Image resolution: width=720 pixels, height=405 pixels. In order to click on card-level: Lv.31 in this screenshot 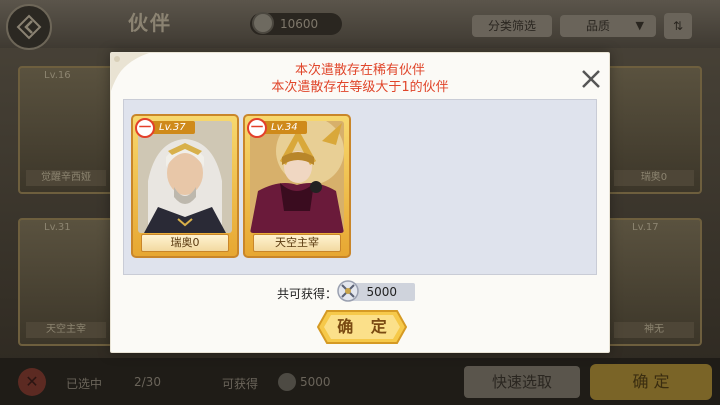, I will do `click(57, 227)`.